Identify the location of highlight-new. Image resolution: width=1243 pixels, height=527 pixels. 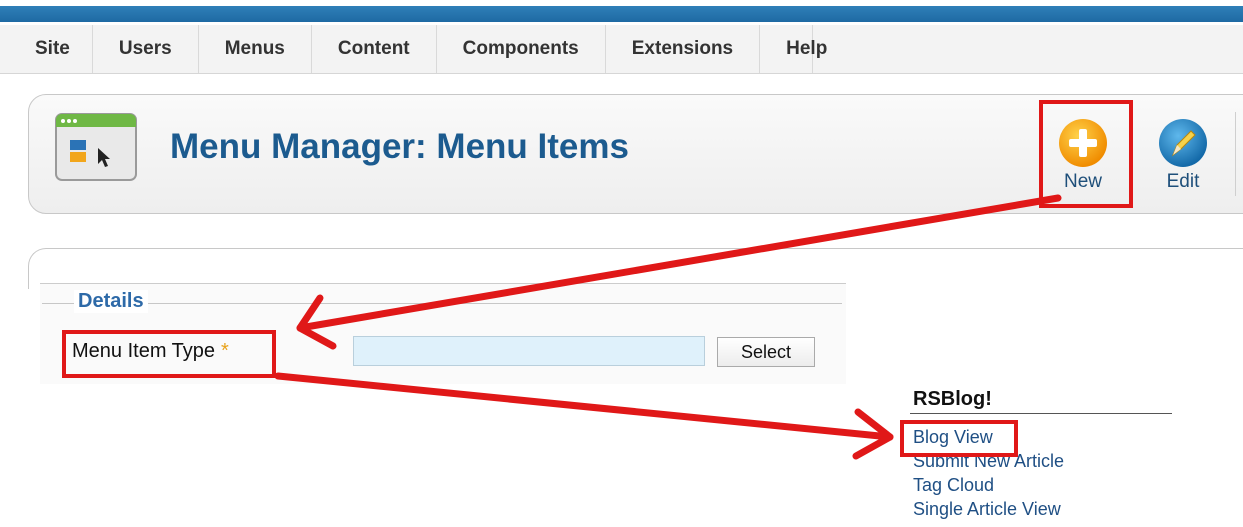
(1086, 154).